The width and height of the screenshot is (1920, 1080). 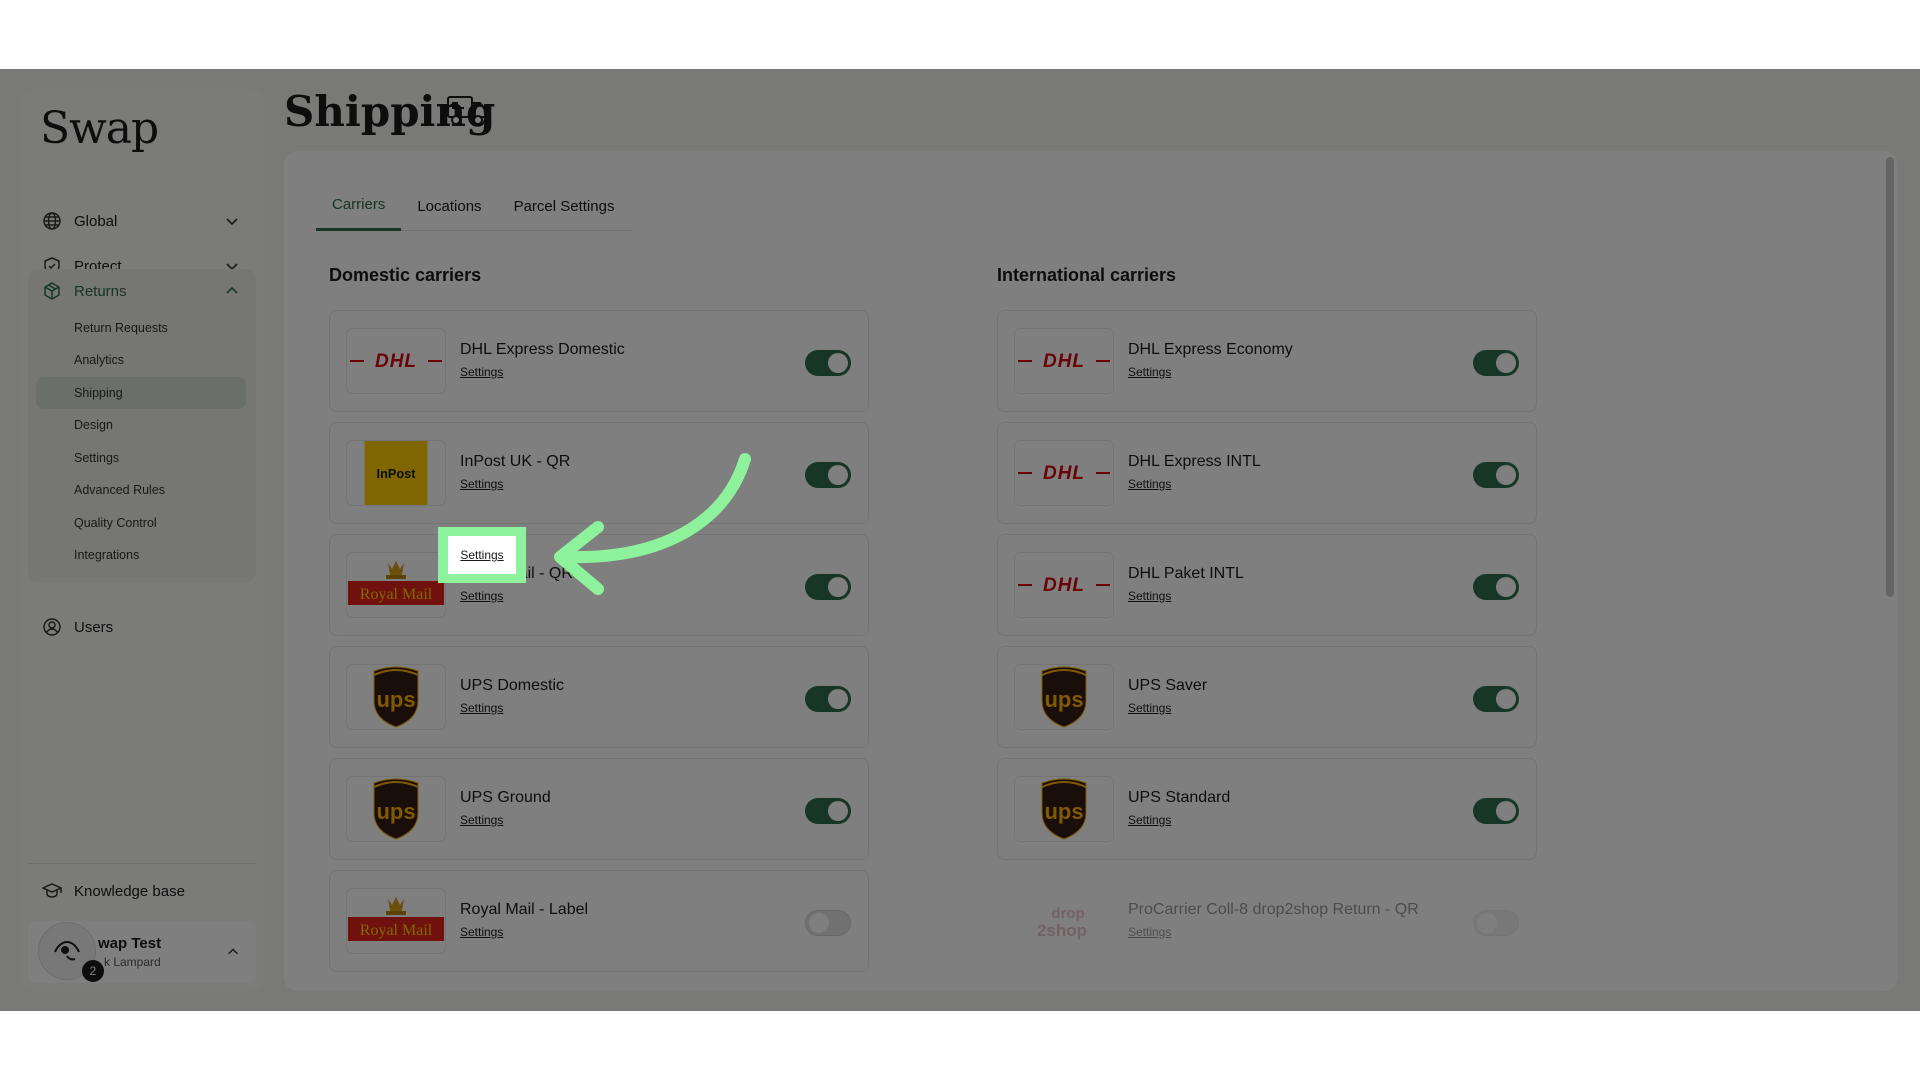 What do you see at coordinates (599, 809) in the screenshot?
I see `carrier-card: ups UPS Ground Settings` at bounding box center [599, 809].